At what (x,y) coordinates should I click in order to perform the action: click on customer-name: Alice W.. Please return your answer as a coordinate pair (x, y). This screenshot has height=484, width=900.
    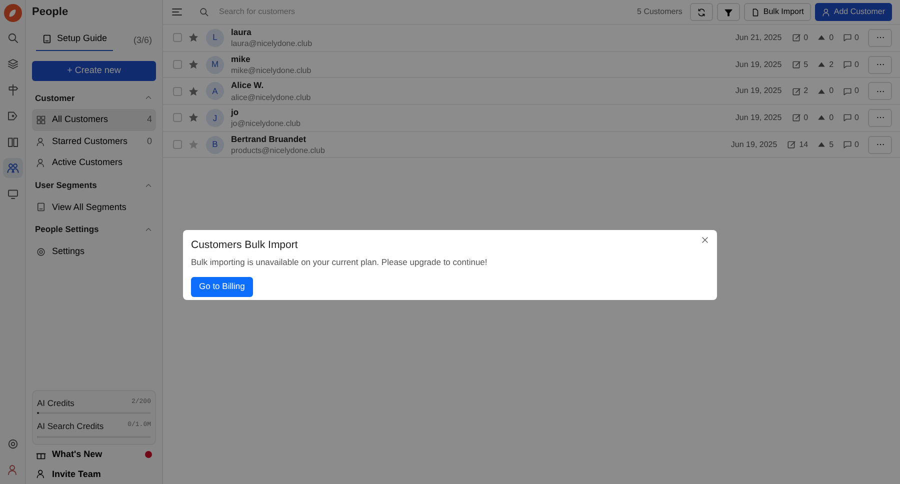
    Looking at the image, I should click on (248, 85).